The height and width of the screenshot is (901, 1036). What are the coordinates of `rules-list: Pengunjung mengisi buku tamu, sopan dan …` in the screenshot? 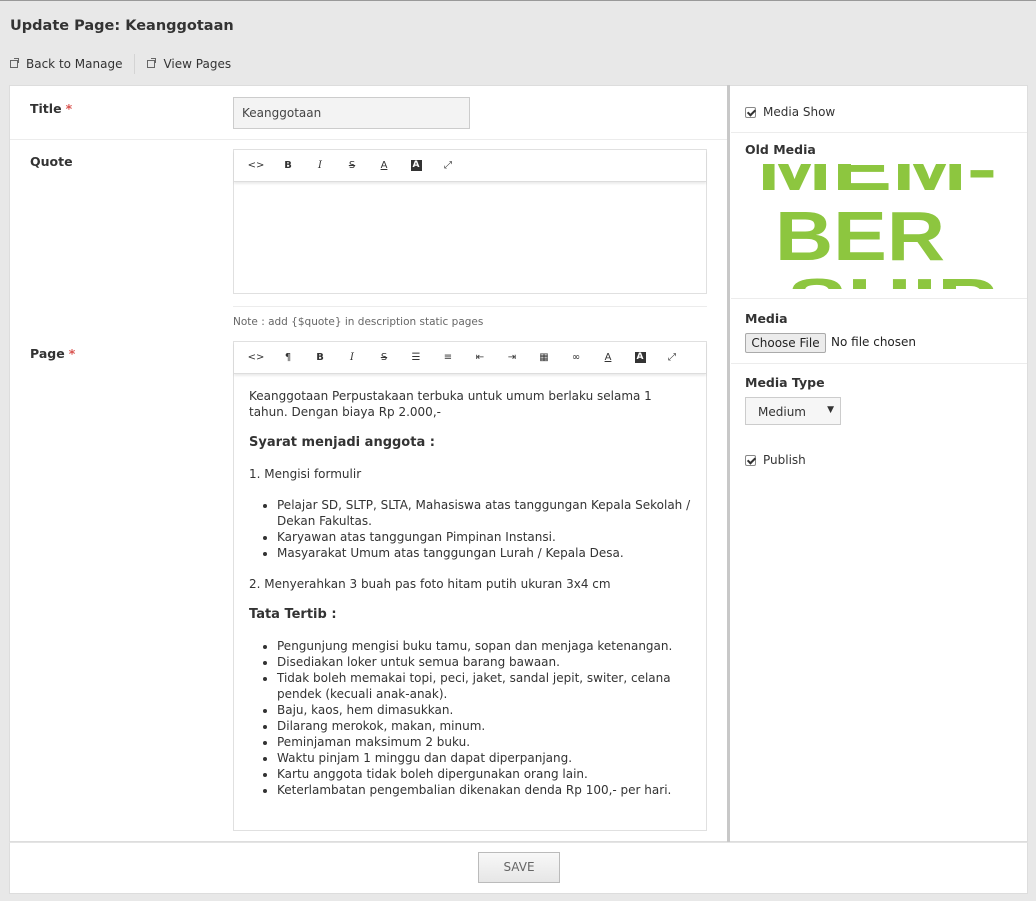 It's located at (484, 718).